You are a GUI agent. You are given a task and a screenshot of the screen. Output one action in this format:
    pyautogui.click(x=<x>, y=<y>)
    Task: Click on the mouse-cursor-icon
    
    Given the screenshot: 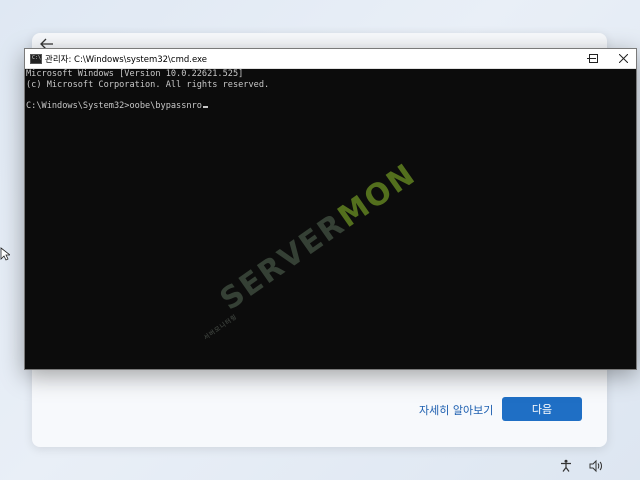 What is the action you would take?
    pyautogui.click(x=6, y=253)
    